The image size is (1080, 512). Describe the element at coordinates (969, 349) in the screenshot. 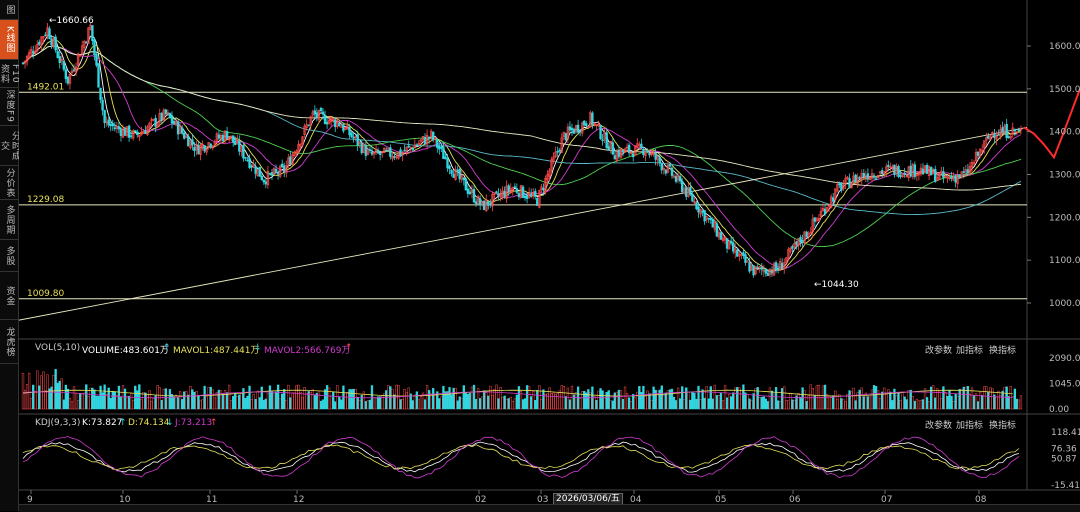

I see `vol-add-indicator-button: 加指标` at that location.